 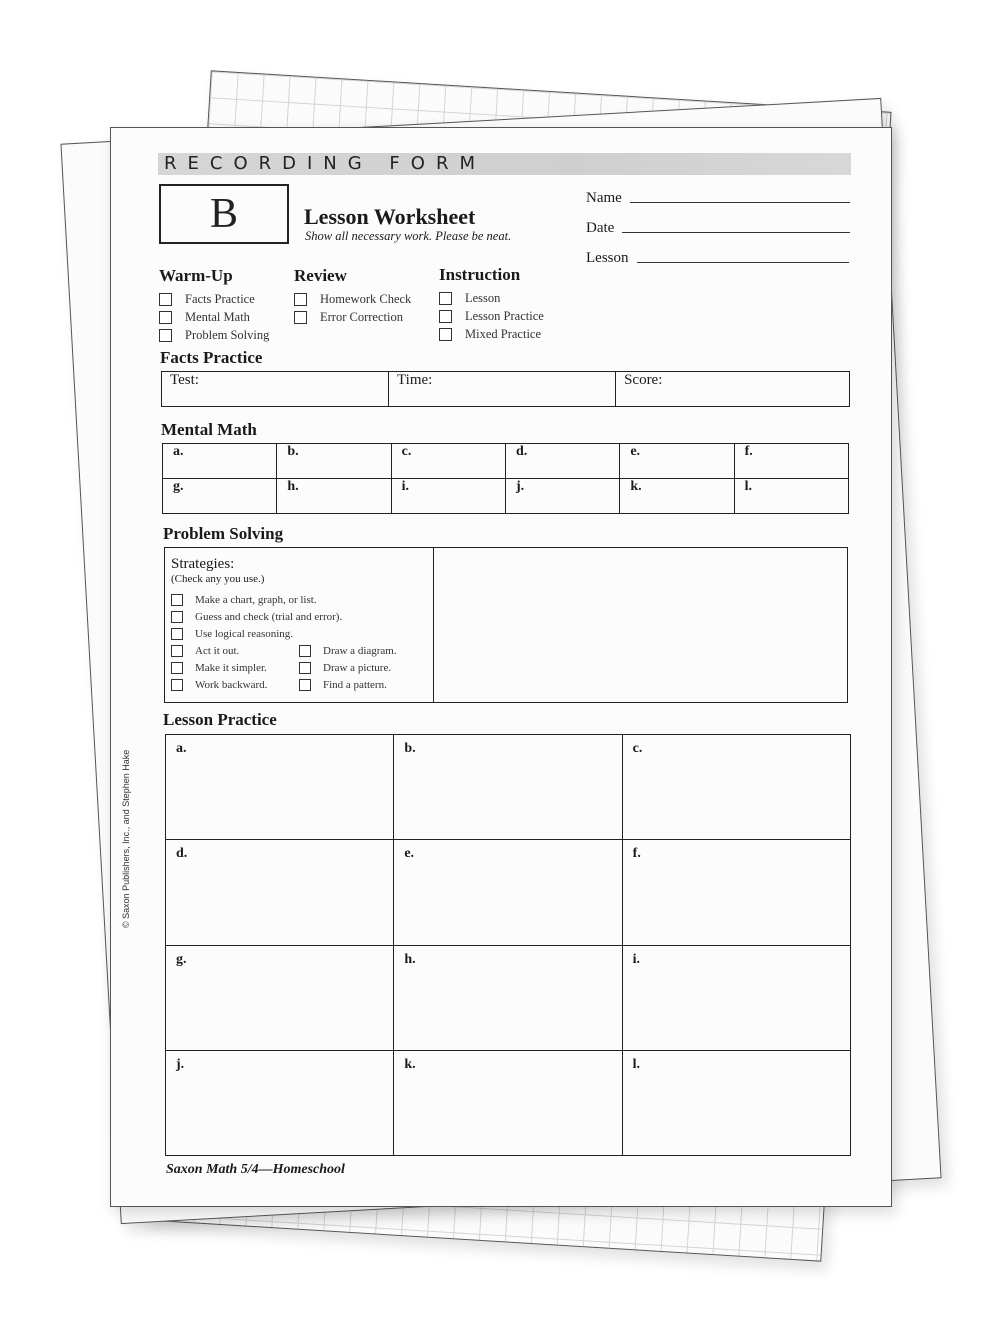 I want to click on facts-practice-title: Facts Practice, so click(x=211, y=357).